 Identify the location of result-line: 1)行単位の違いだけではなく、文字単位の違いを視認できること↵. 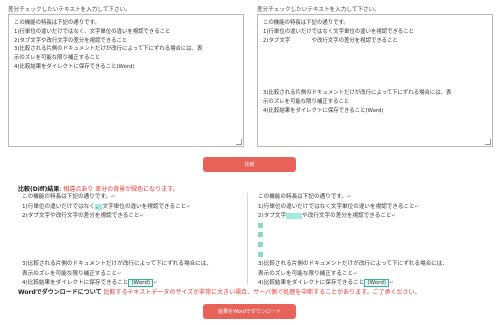
(106, 206).